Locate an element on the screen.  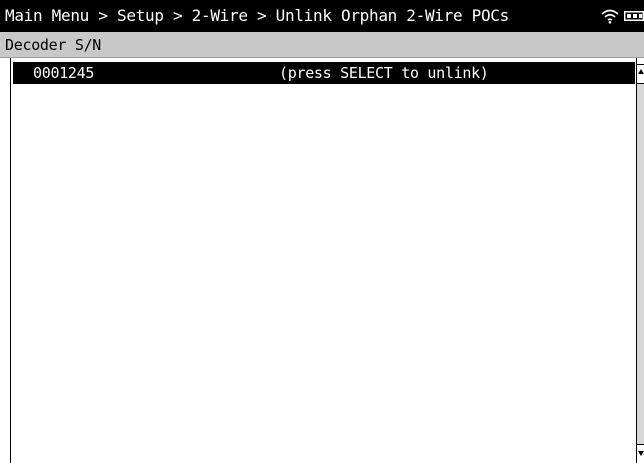
scroll-down-arrow-icon is located at coordinates (640, 453).